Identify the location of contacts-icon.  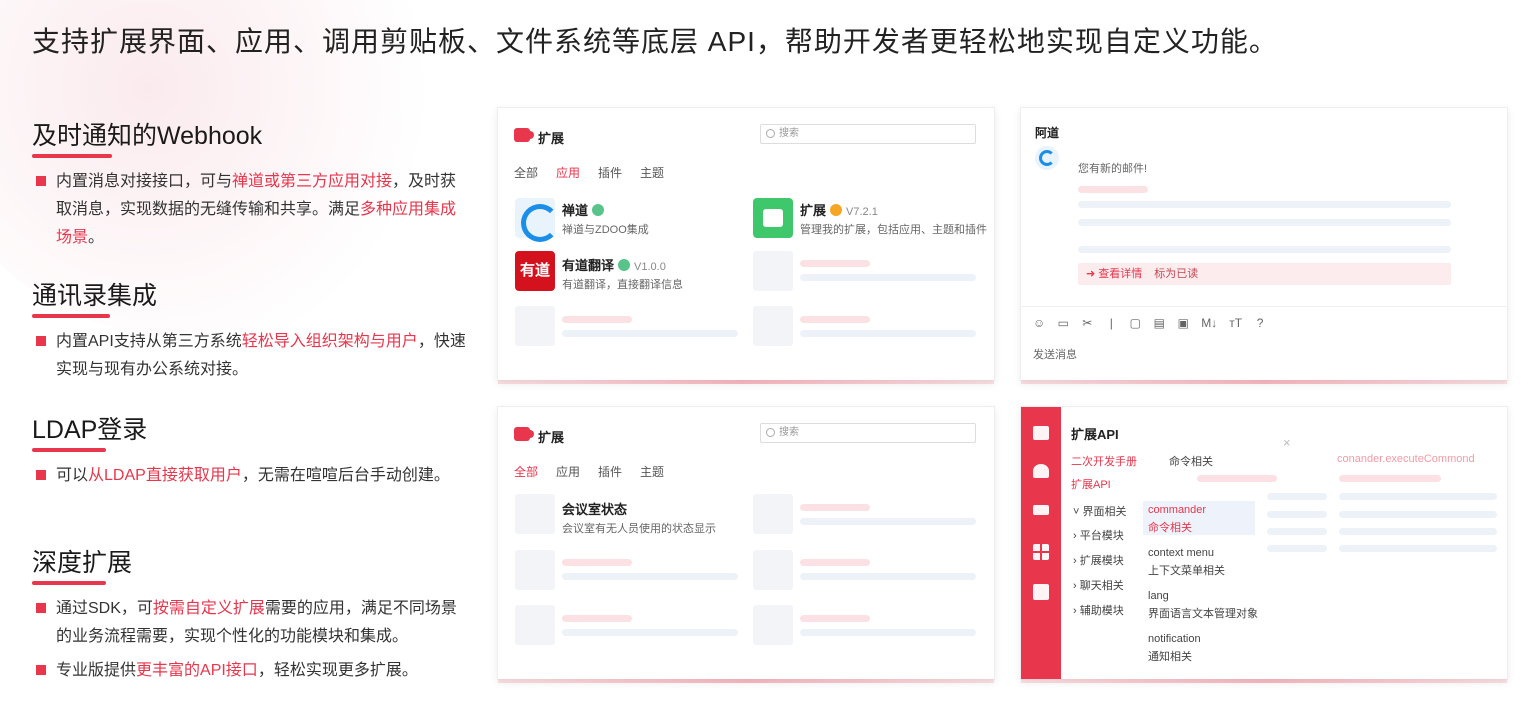
(1041, 471).